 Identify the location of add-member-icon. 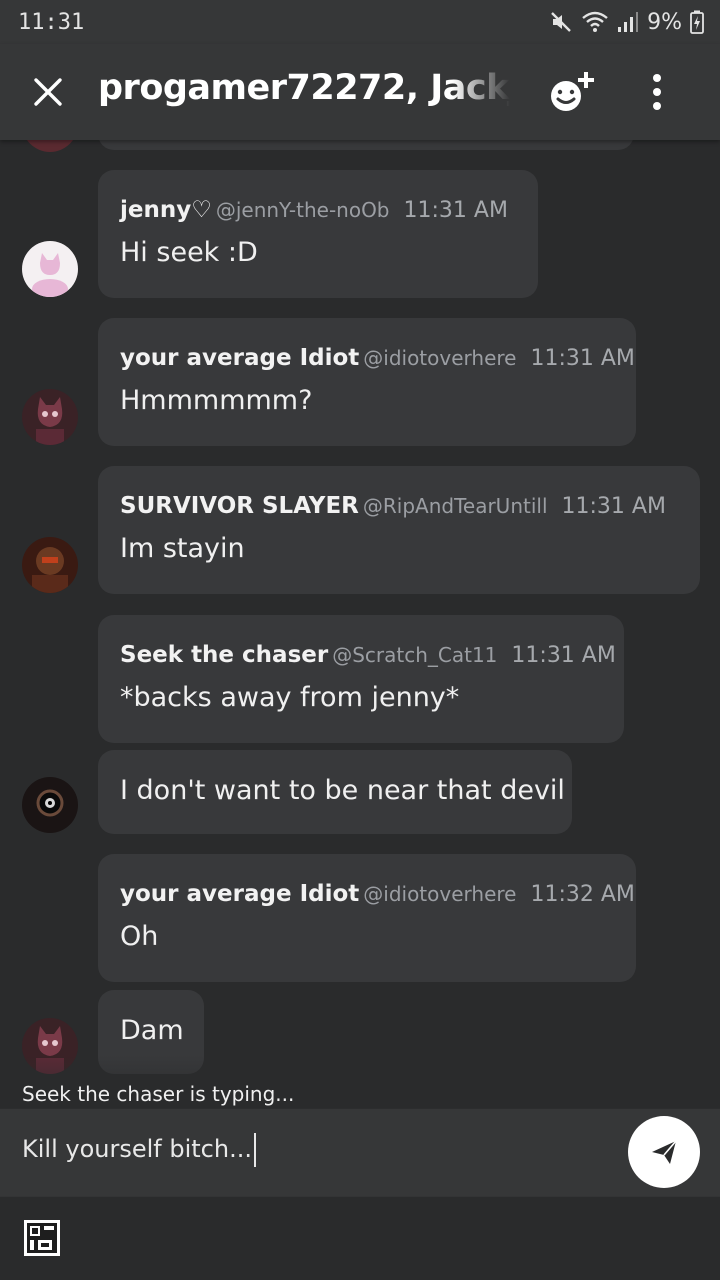
(573, 92).